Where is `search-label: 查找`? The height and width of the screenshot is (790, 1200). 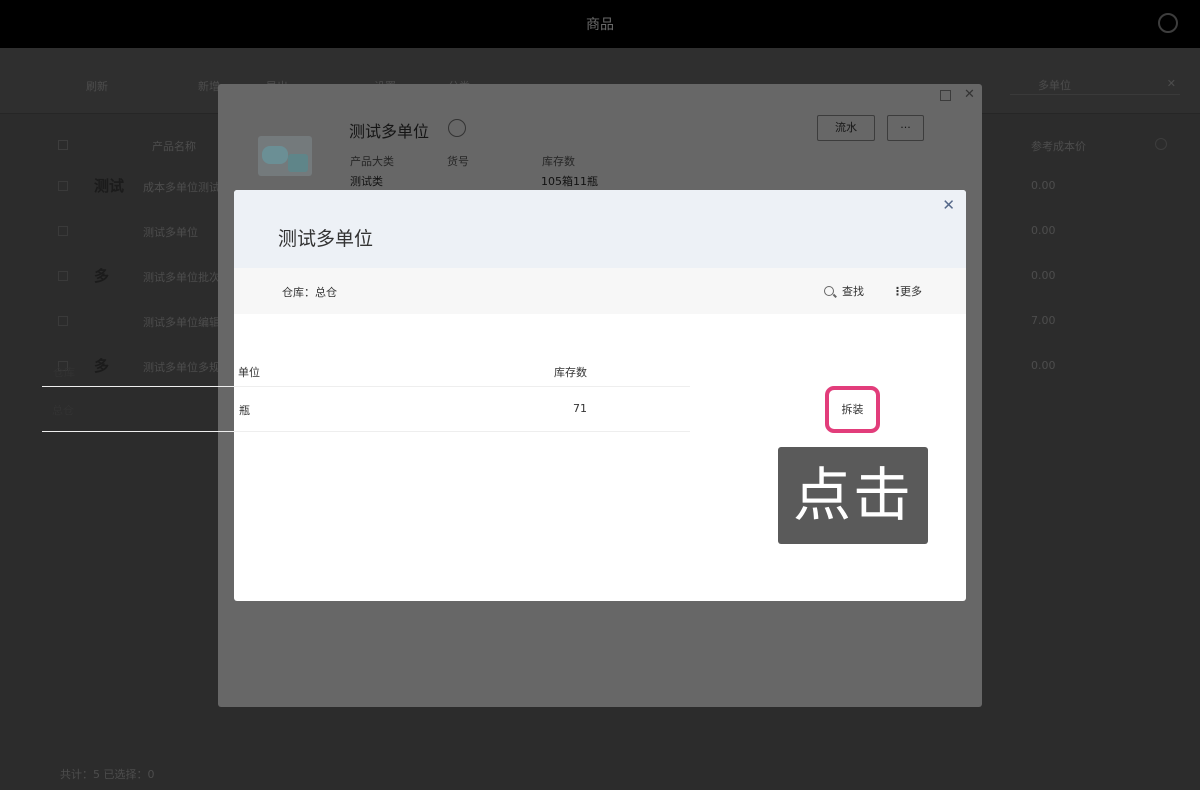
search-label: 查找 is located at coordinates (853, 291).